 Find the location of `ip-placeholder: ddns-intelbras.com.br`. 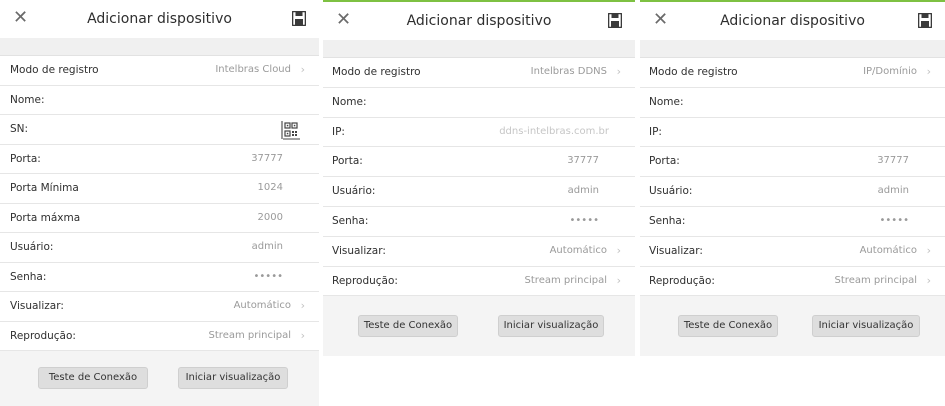

ip-placeholder: ddns-intelbras.com.br is located at coordinates (554, 131).